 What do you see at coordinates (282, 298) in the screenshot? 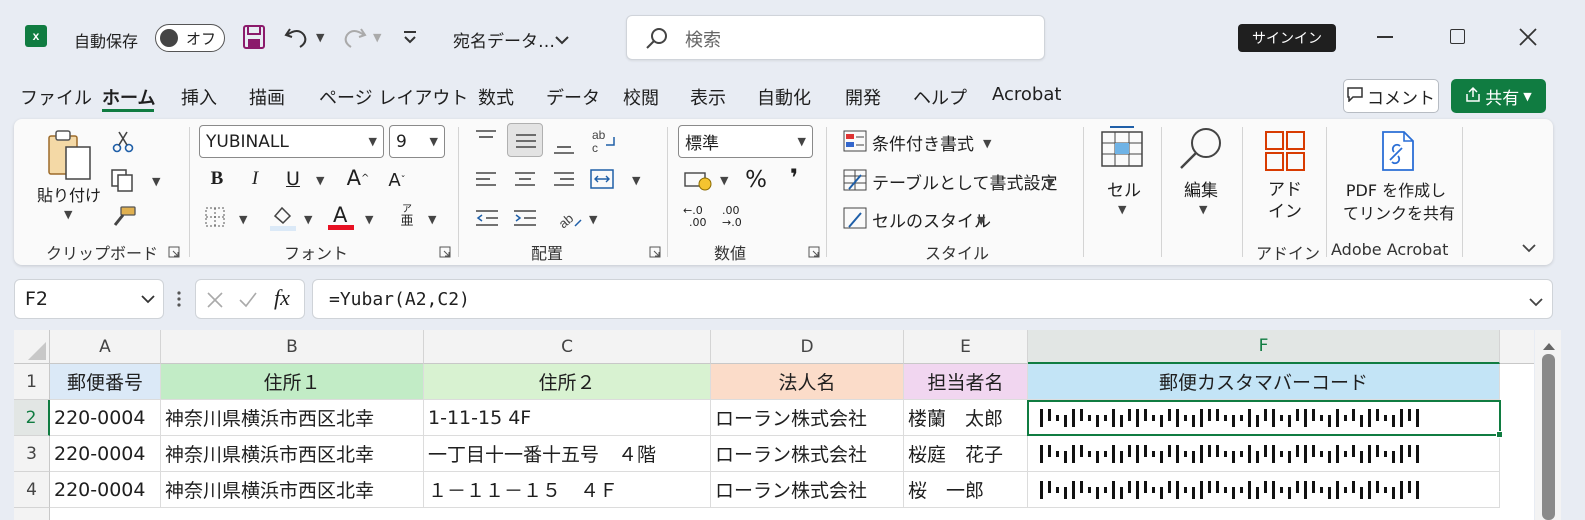
I see `insert-function-icon: fx` at bounding box center [282, 298].